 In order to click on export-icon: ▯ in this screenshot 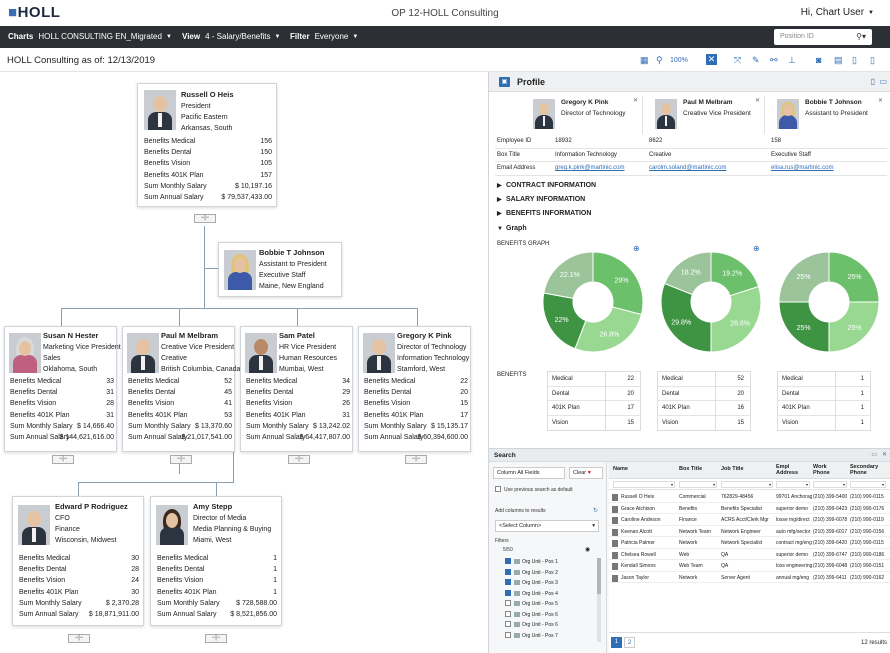, I will do `click(872, 60)`.